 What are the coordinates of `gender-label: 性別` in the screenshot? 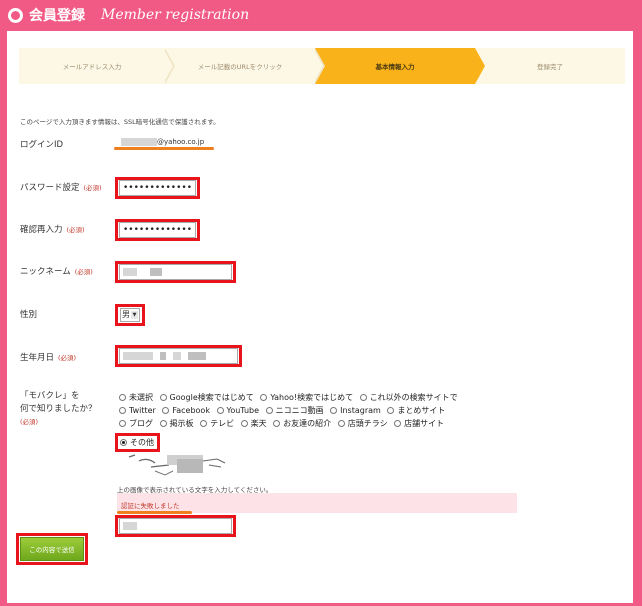 It's located at (29, 315).